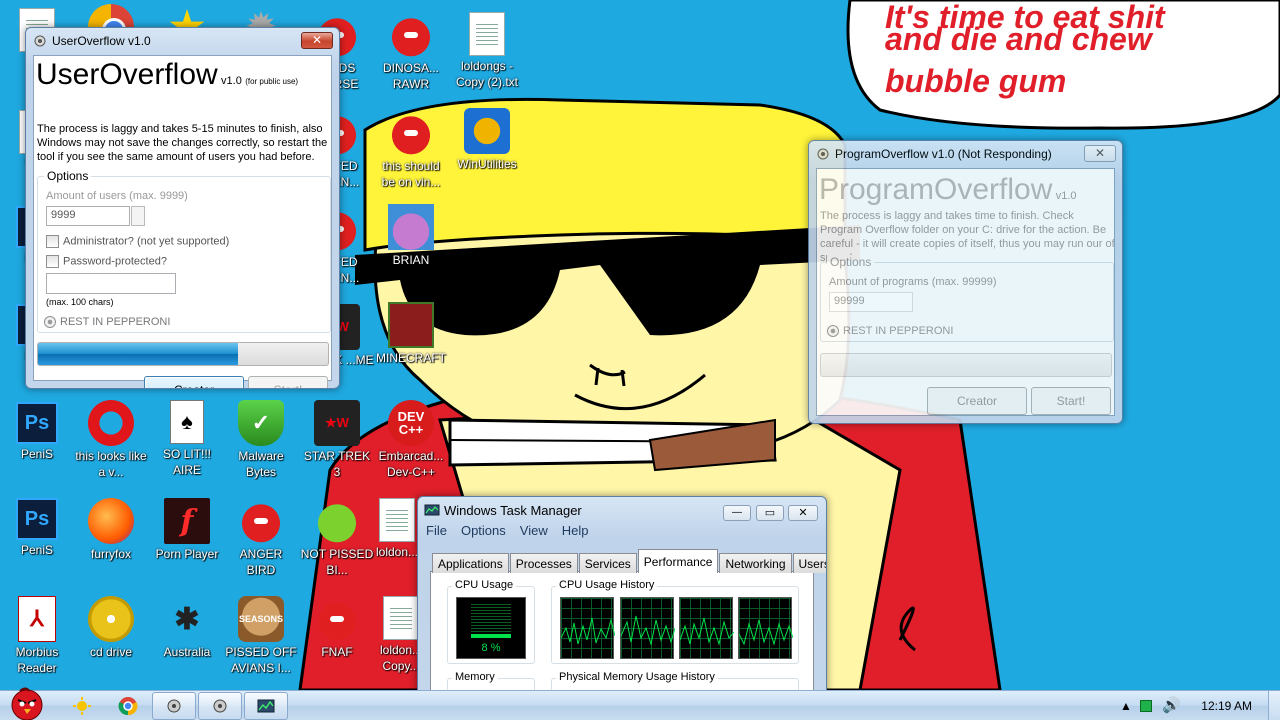  I want to click on desktop-icon: FNAF, so click(337, 628).